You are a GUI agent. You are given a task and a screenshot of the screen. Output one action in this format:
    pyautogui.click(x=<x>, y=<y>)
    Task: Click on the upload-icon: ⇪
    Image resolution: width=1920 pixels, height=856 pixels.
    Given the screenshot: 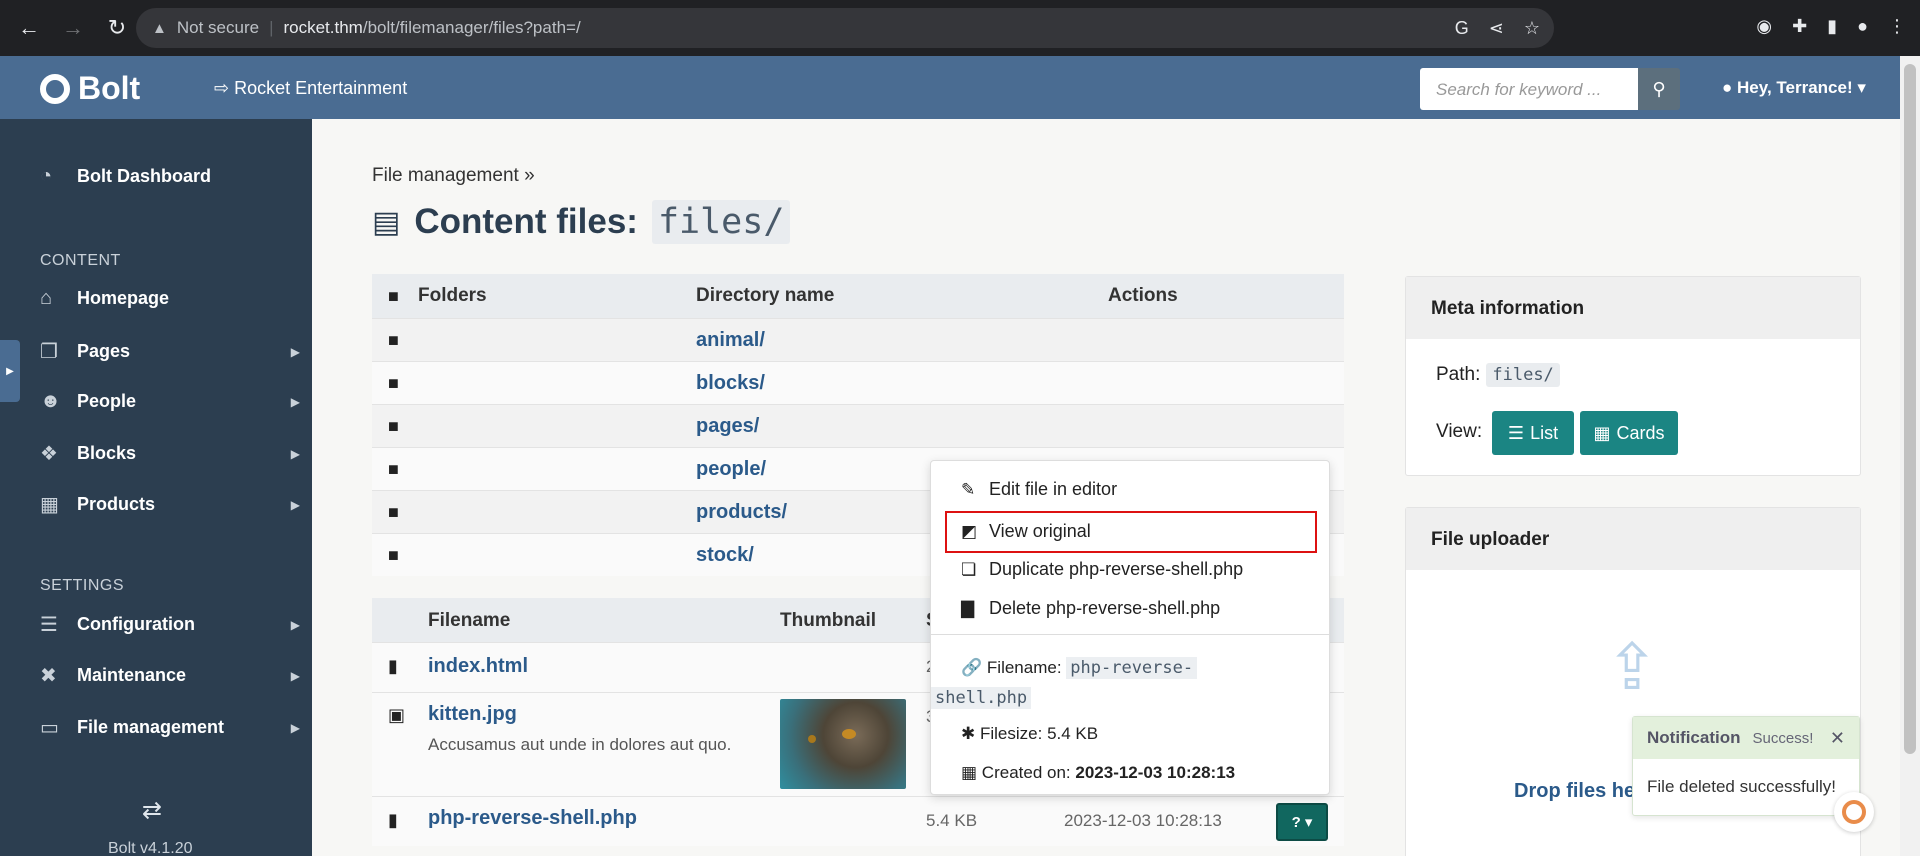 What is the action you would take?
    pyautogui.click(x=1632, y=666)
    